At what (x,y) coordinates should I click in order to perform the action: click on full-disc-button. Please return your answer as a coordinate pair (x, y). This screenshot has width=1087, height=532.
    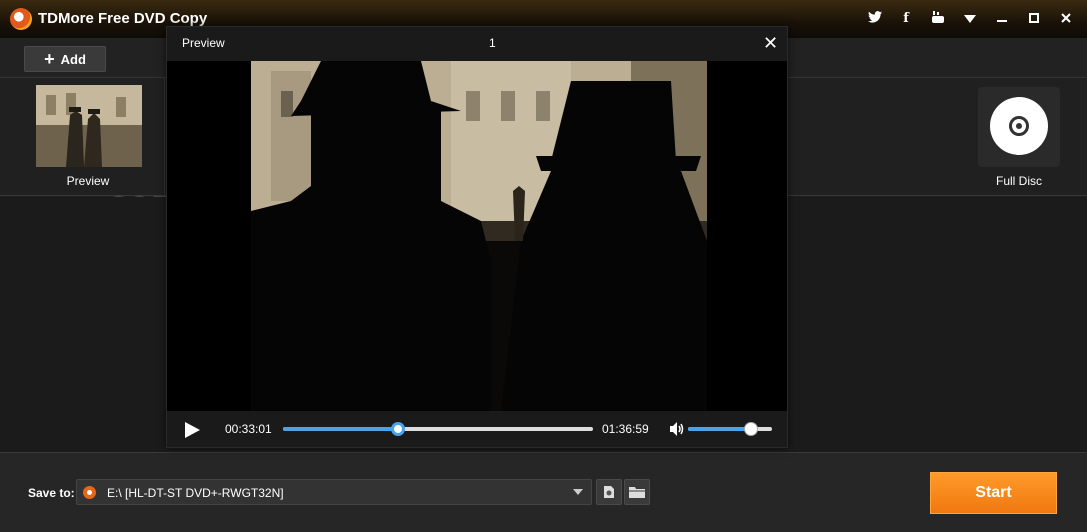
    Looking at the image, I should click on (1019, 127).